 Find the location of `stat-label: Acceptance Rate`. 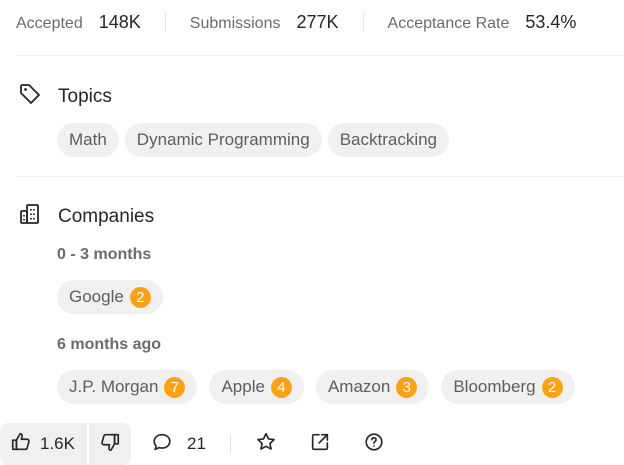

stat-label: Acceptance Rate is located at coordinates (448, 23).